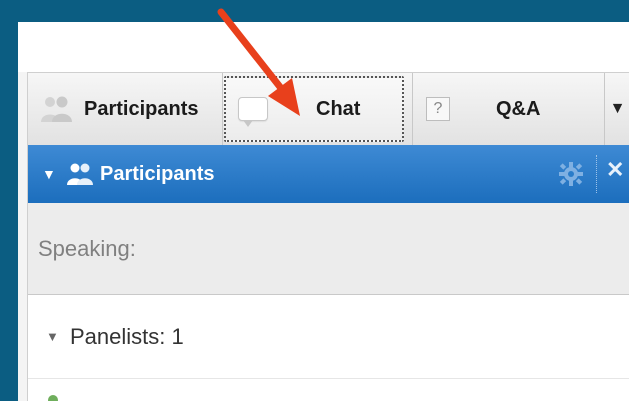  Describe the element at coordinates (87, 248) in the screenshot. I see `speaking-label: Speaking:` at that location.